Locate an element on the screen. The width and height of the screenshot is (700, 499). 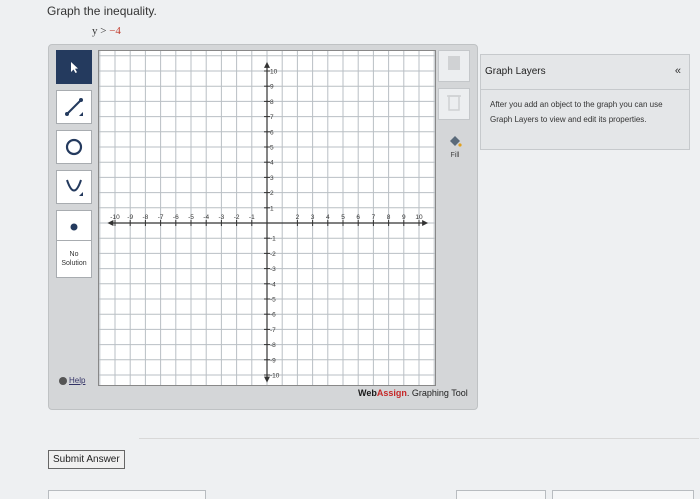
no-solution-button: No Solution is located at coordinates (74, 259).